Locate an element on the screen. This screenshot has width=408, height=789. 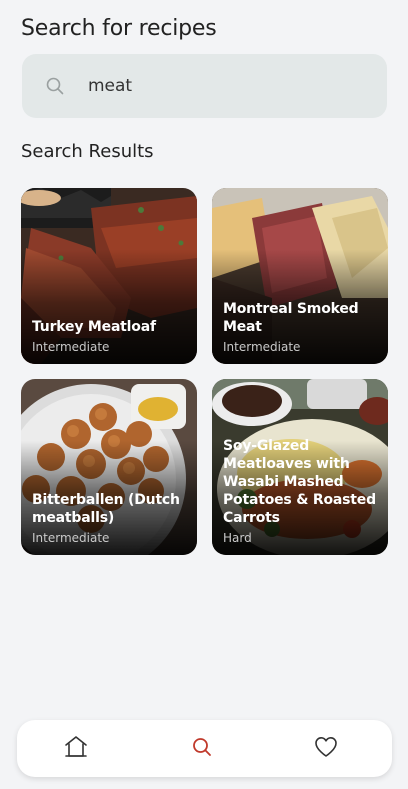
recipe-card: Montreal Smoked Meat Intermediate is located at coordinates (300, 276).